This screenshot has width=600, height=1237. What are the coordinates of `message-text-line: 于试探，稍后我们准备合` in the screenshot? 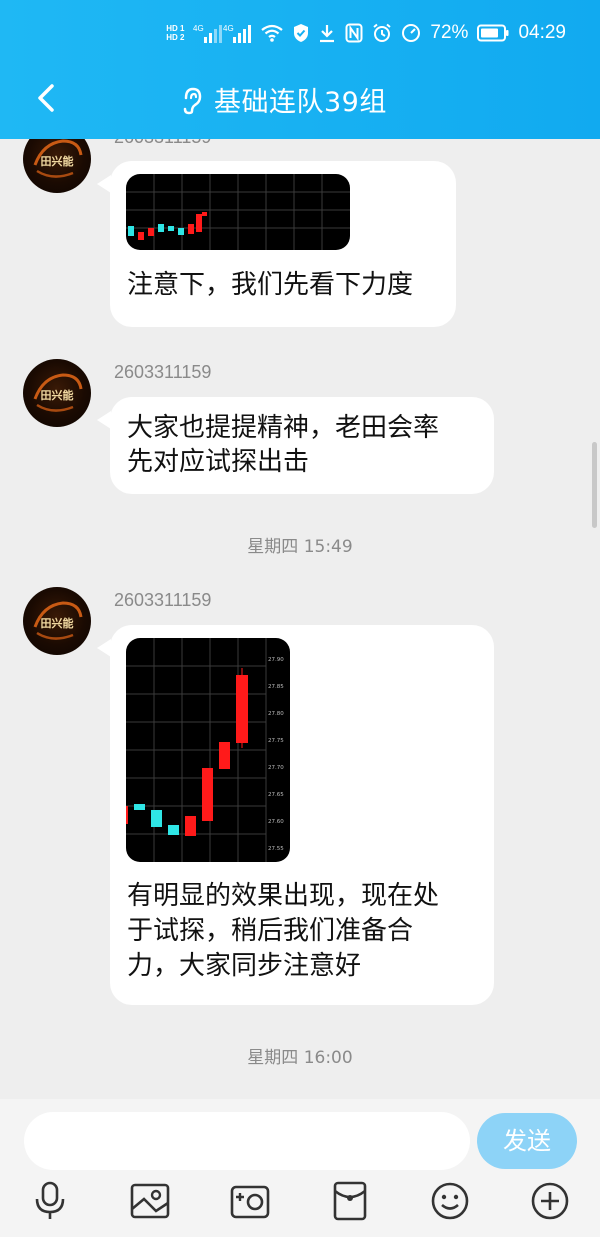 It's located at (270, 931).